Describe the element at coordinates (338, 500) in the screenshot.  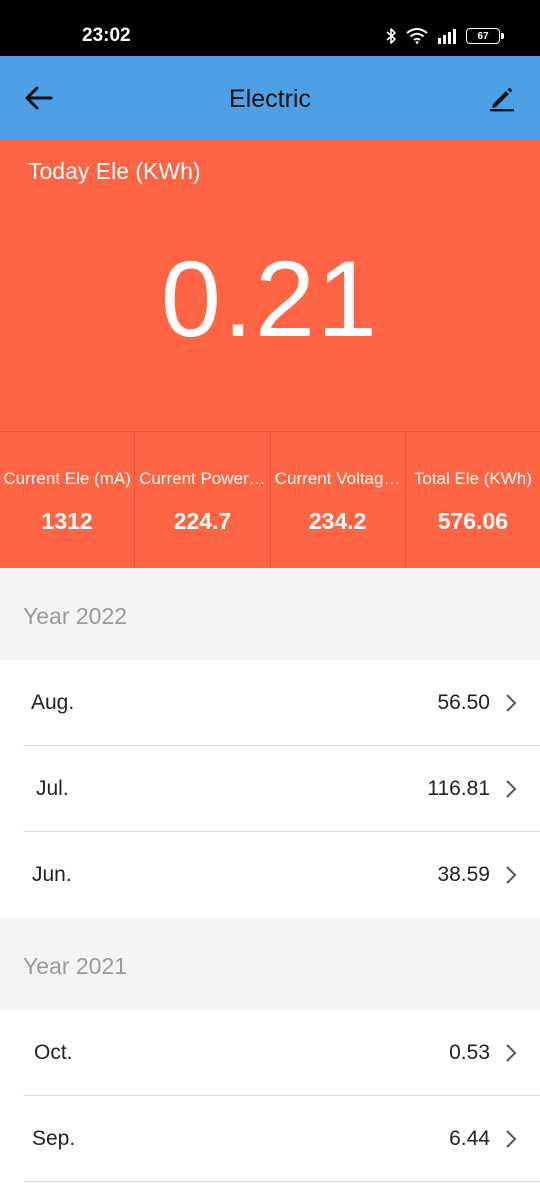
I see `stat-current-voltage: Current Voltag… 234.2` at that location.